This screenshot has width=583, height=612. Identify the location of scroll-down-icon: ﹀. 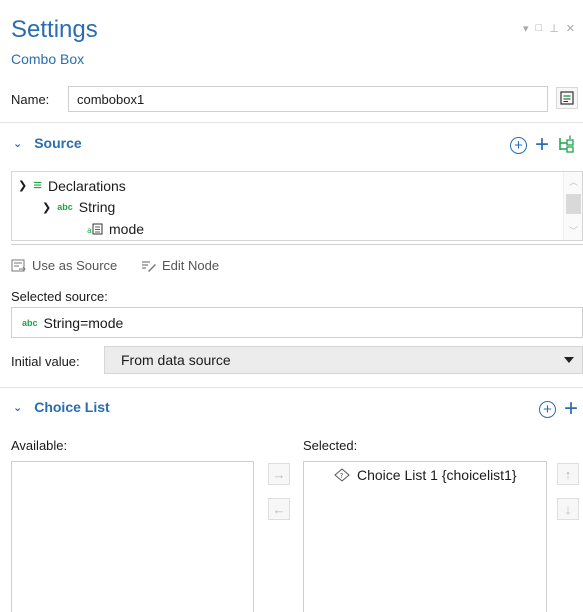
(573, 230).